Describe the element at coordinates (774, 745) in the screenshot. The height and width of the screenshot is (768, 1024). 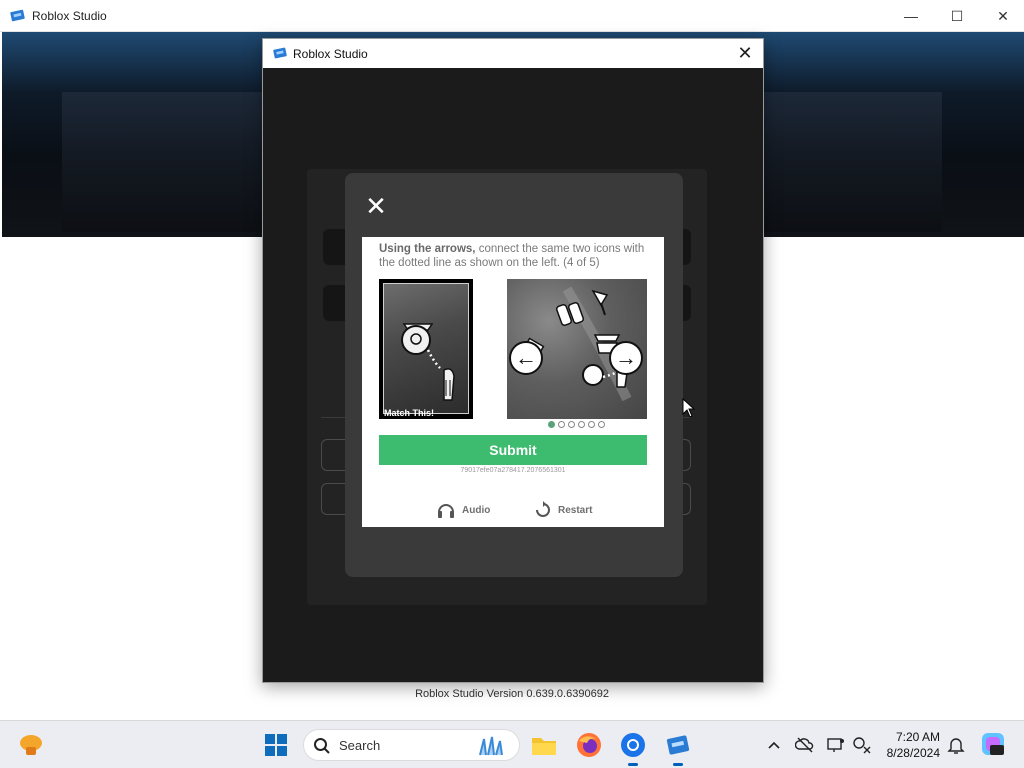
I see `chevron-up-icon` at that location.